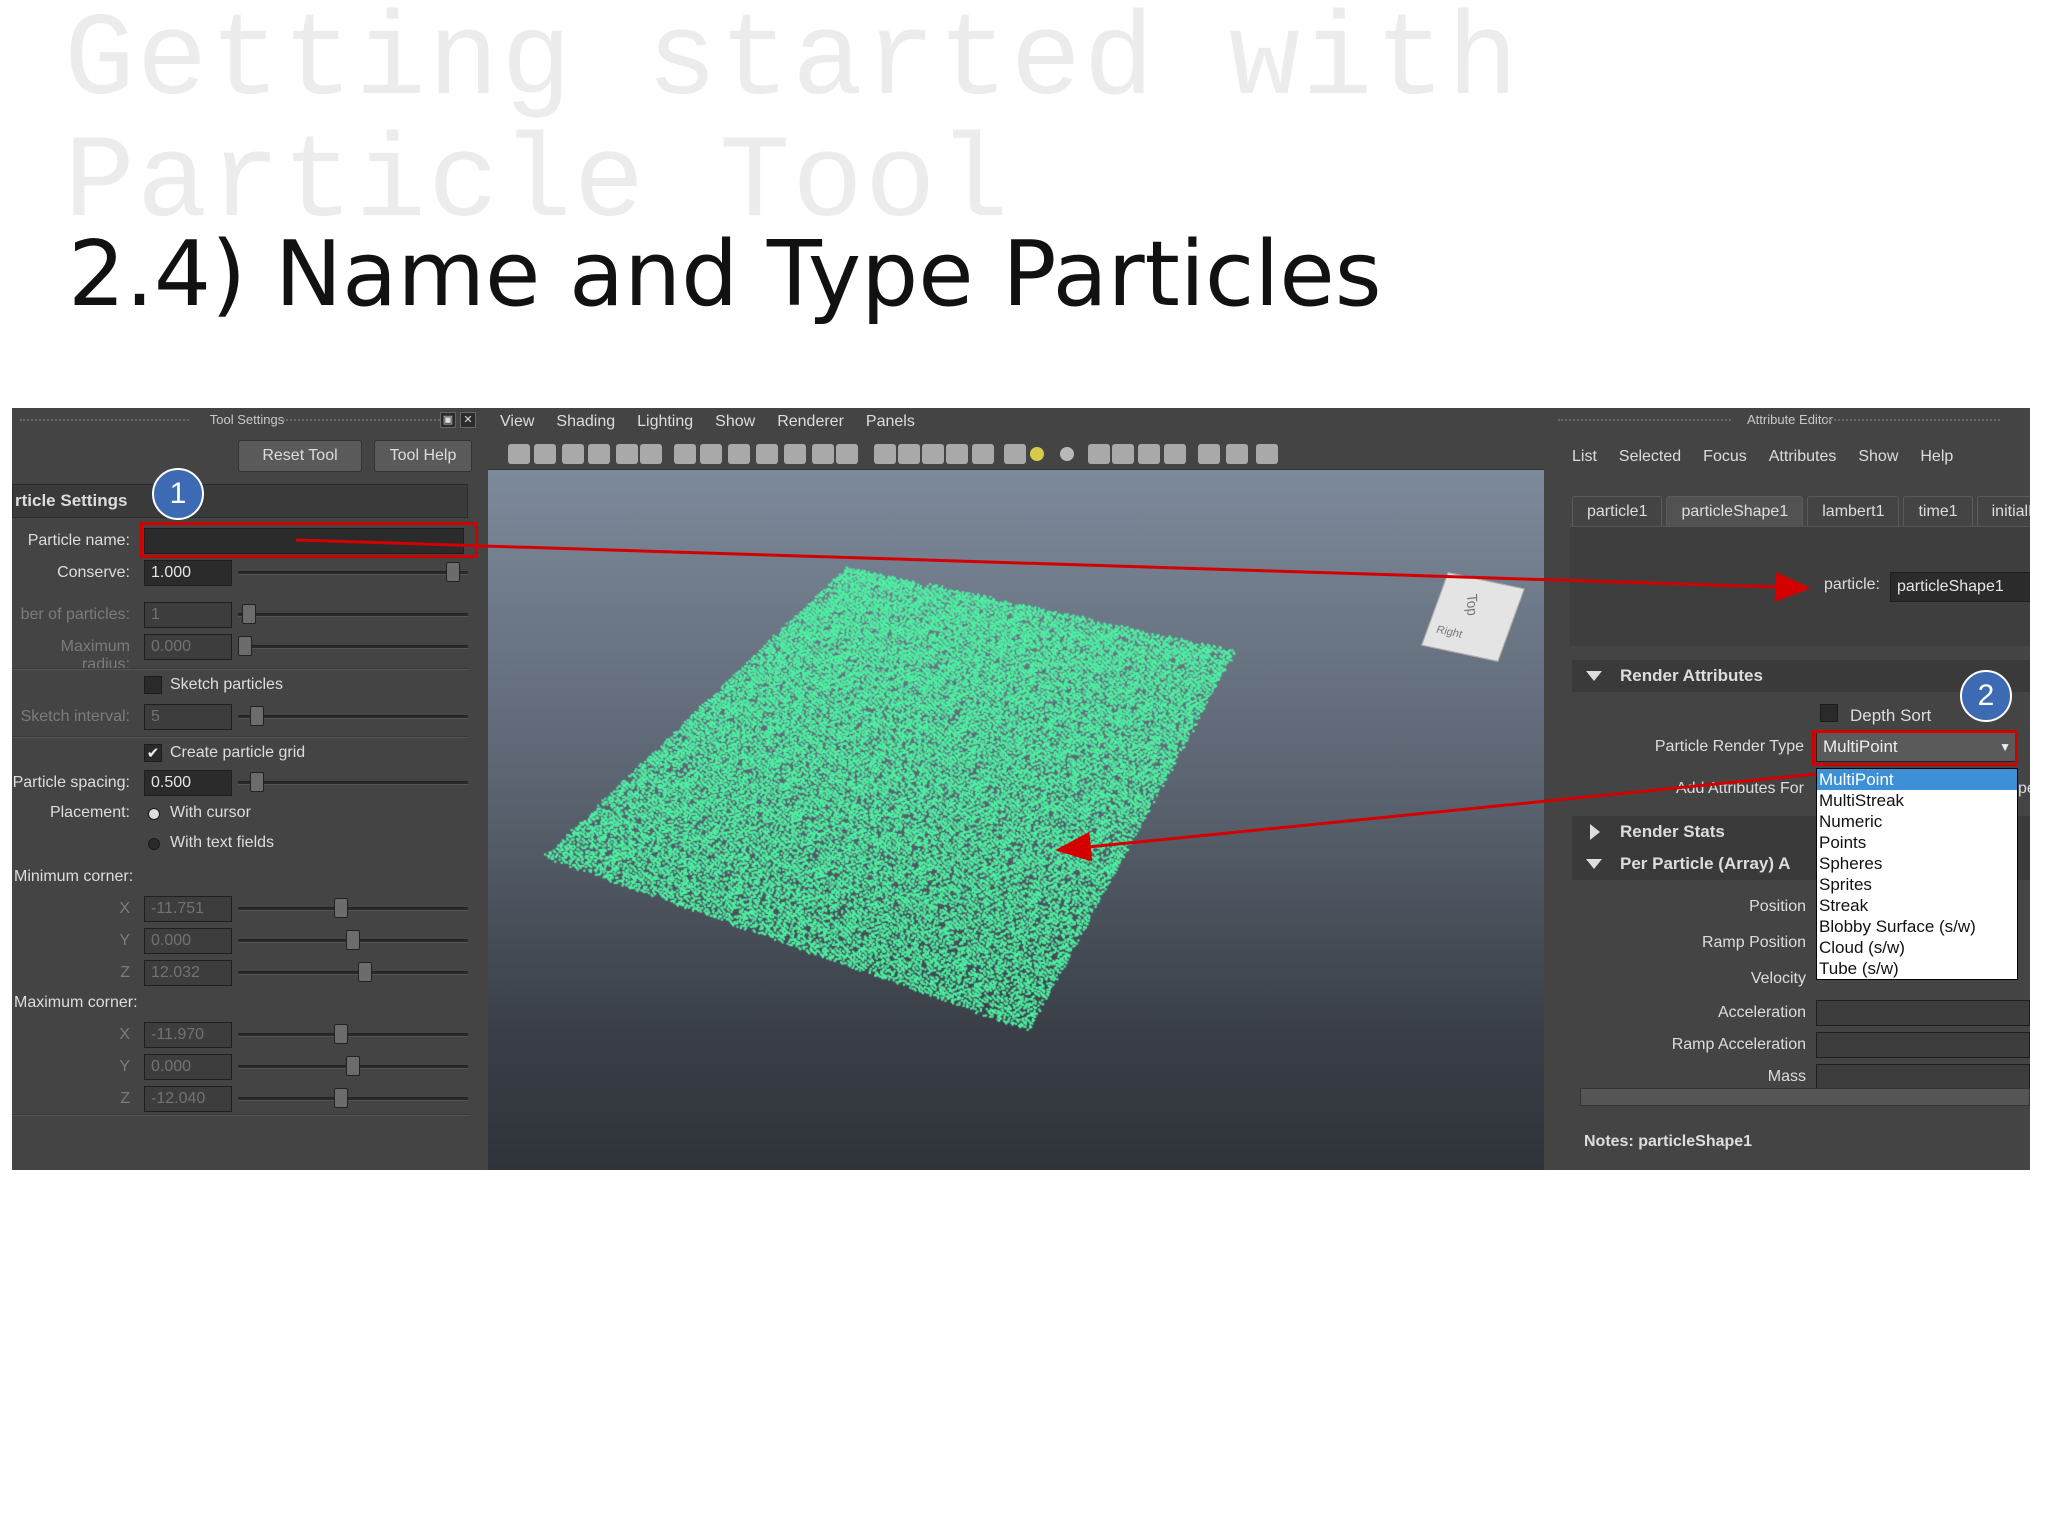 This screenshot has height=1536, width=2048. What do you see at coordinates (725, 274) in the screenshot?
I see `page-title: 2.4) Name and Type Particles` at bounding box center [725, 274].